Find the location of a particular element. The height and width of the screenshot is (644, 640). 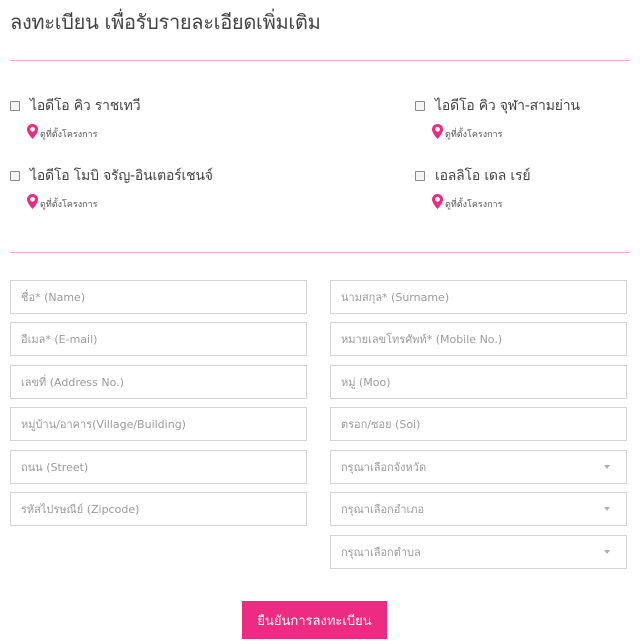

email-input: อีเมล* (E-mail) is located at coordinates (158, 339).